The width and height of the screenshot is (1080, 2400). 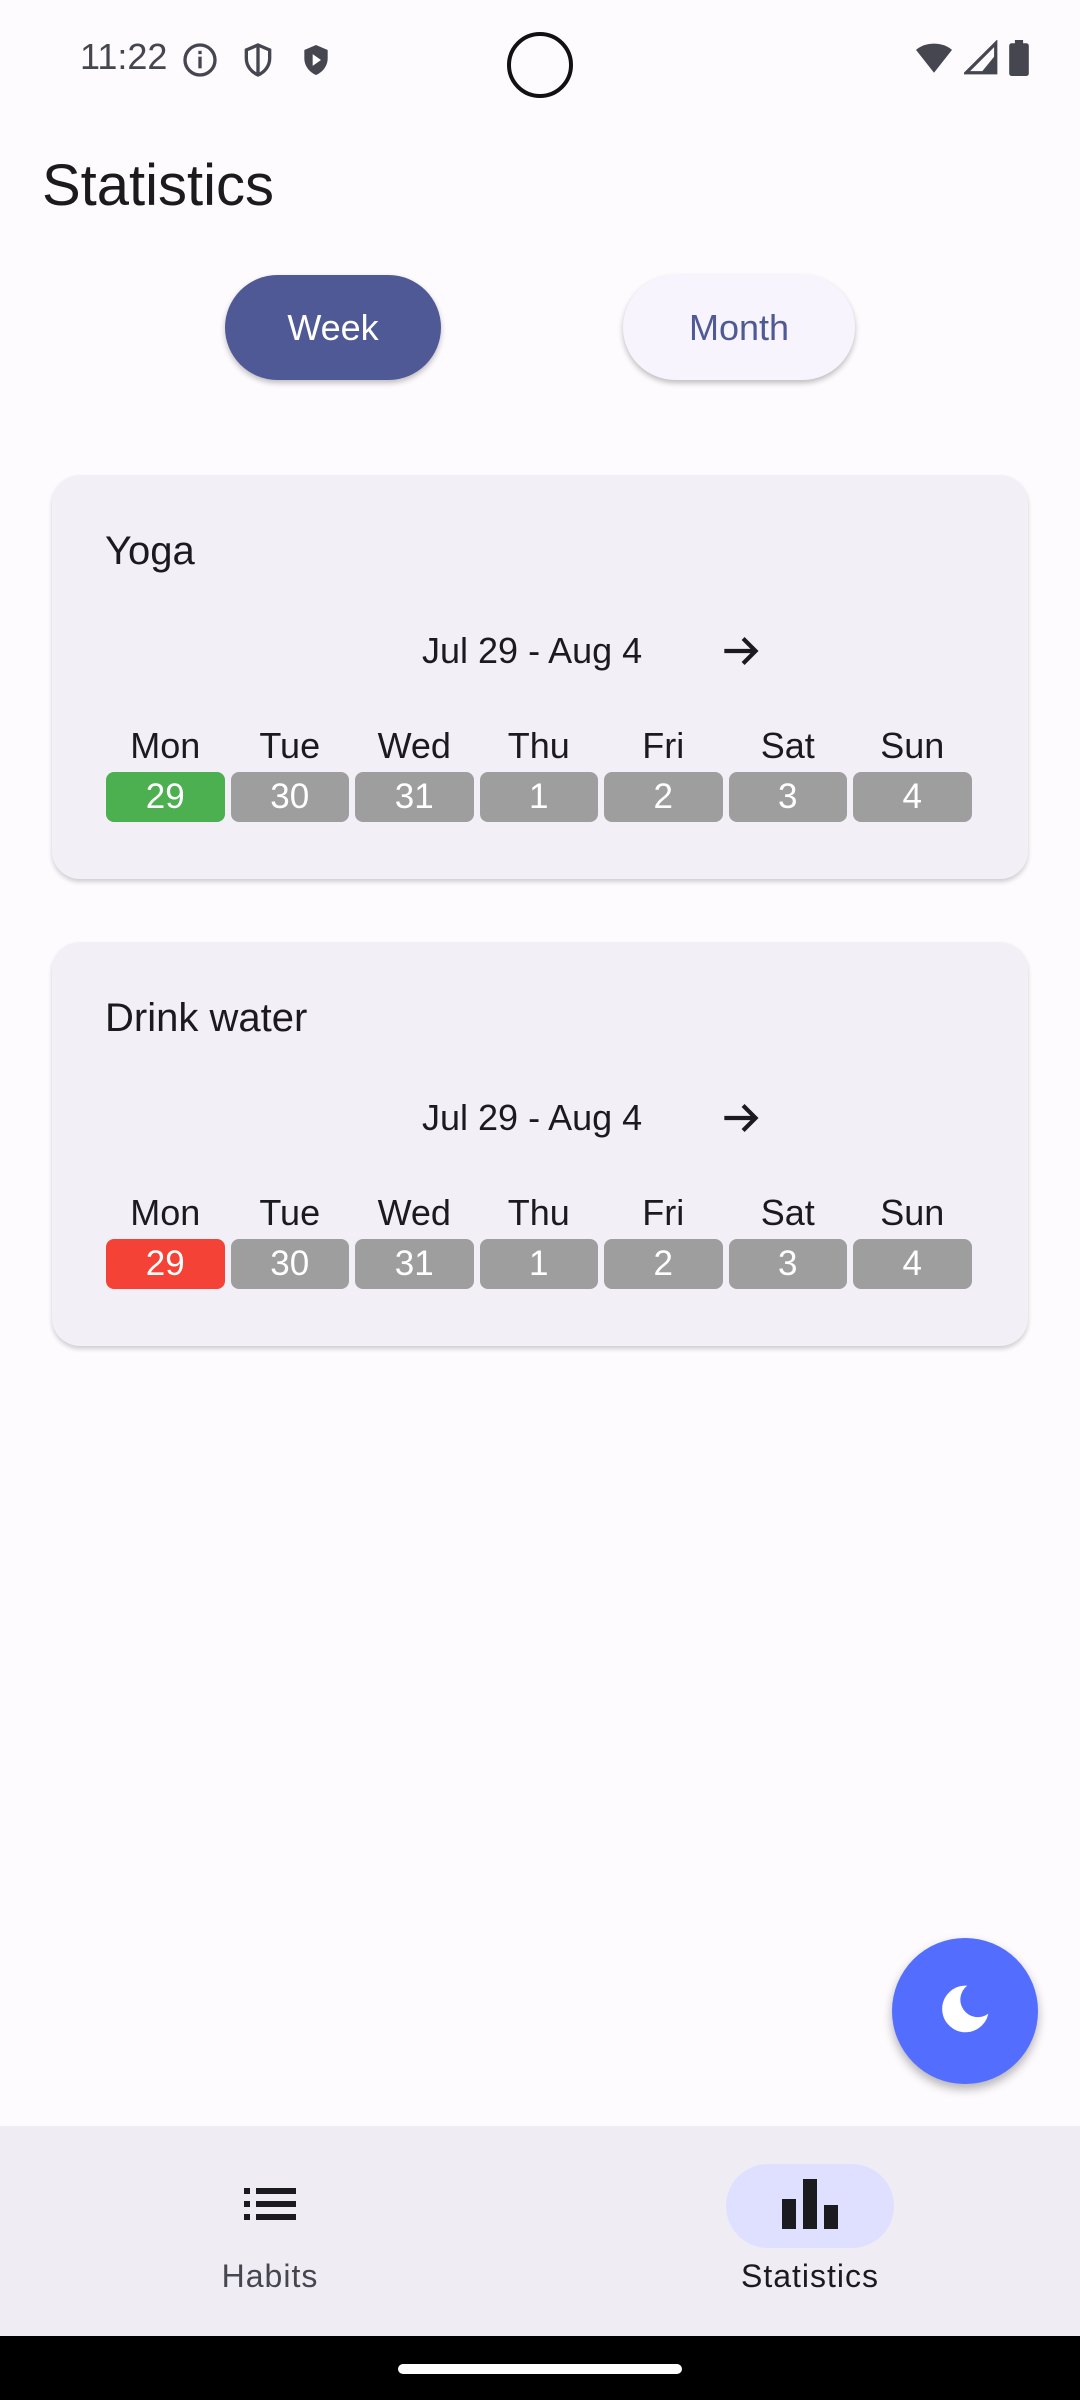 What do you see at coordinates (540, 2231) in the screenshot?
I see `bottom-navigation: Habits Statistics` at bounding box center [540, 2231].